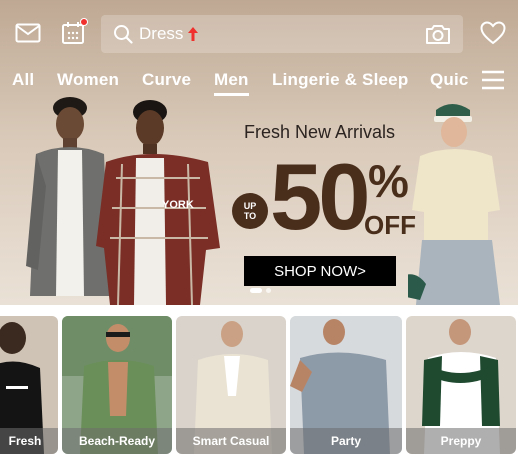 The width and height of the screenshot is (518, 459). Describe the element at coordinates (231, 441) in the screenshot. I see `category-label: Smart Casual` at that location.